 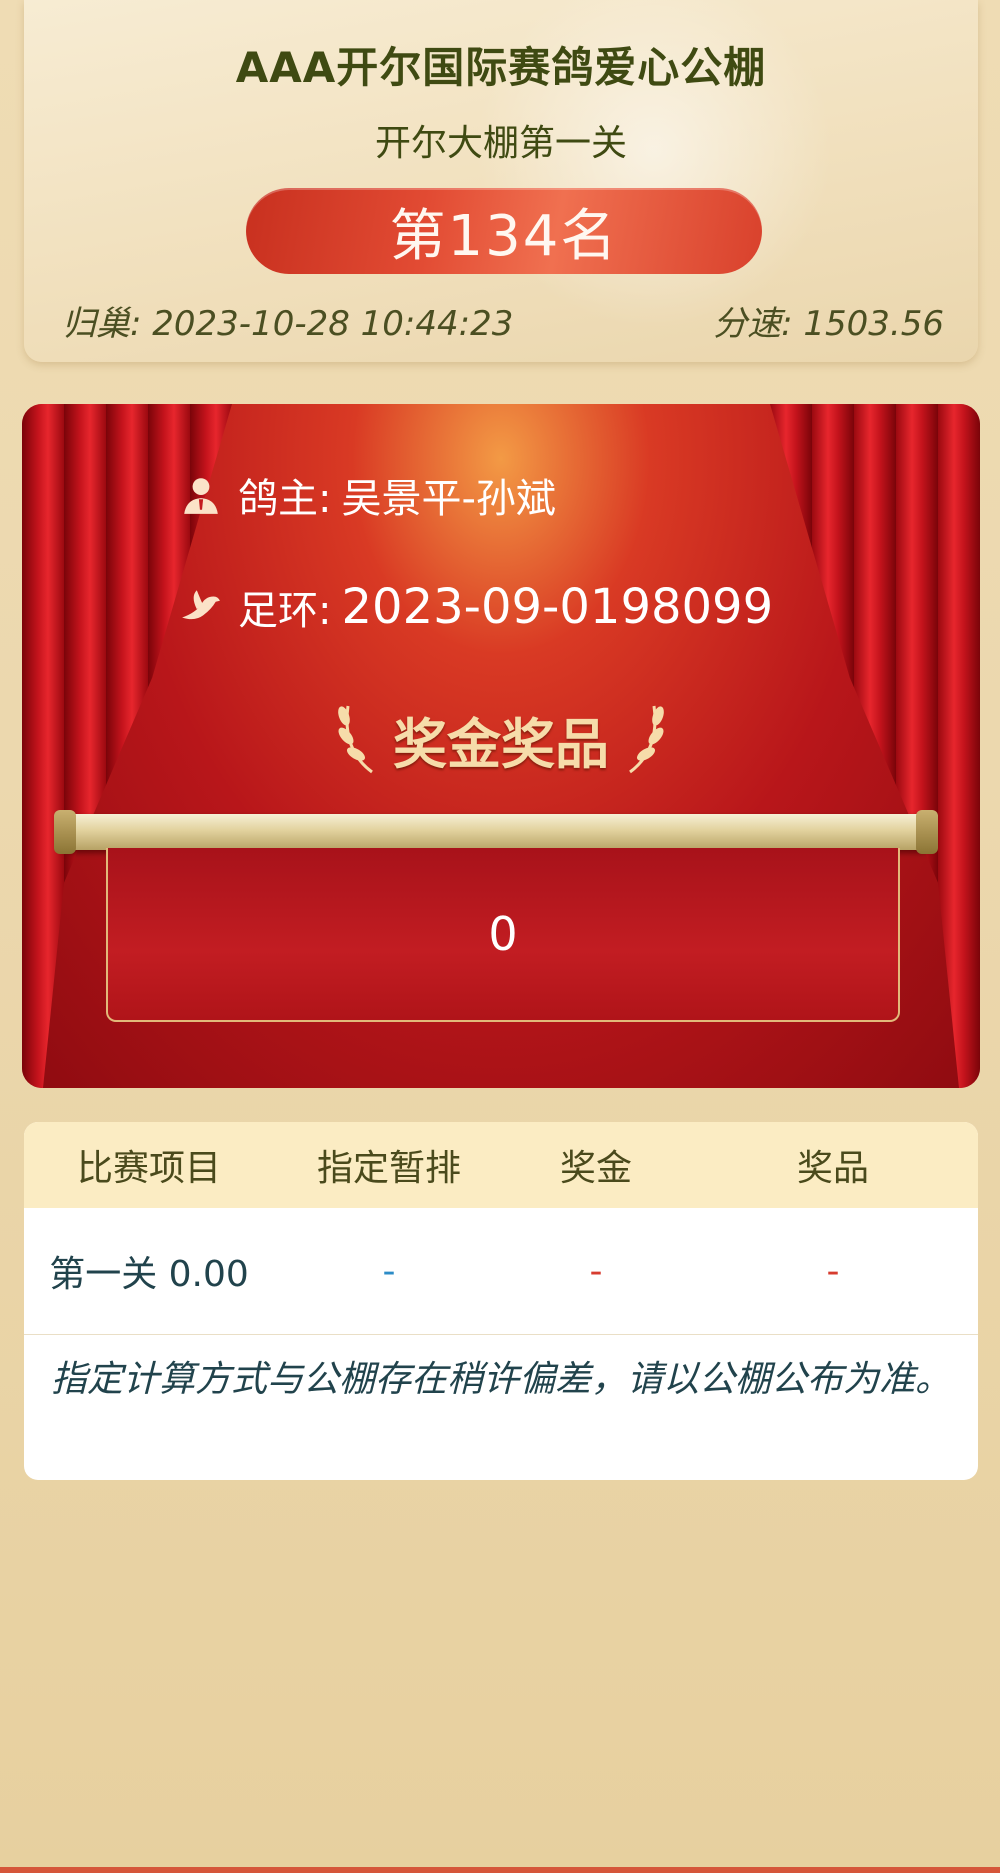 What do you see at coordinates (646, 739) in the screenshot?
I see `laurel-icon` at bounding box center [646, 739].